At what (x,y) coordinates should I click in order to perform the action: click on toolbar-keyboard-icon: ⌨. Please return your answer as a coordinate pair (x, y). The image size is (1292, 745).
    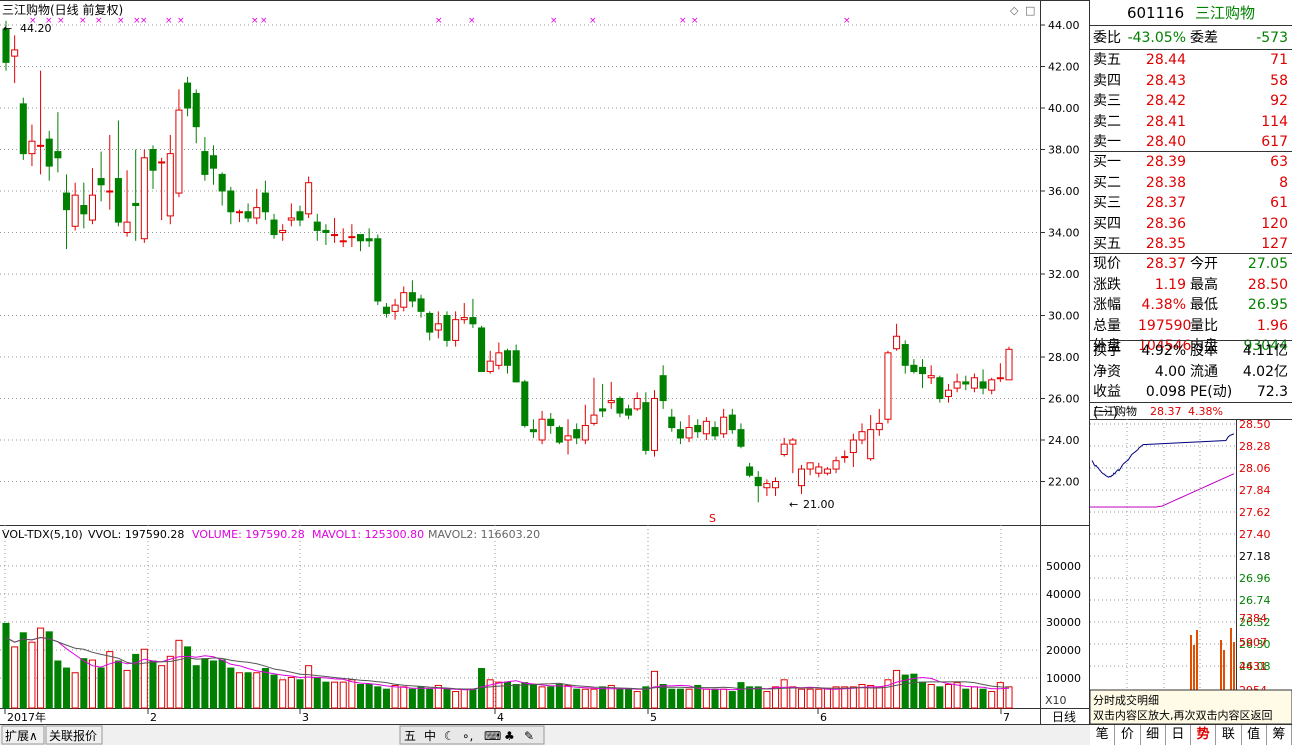
    Looking at the image, I should click on (492, 736).